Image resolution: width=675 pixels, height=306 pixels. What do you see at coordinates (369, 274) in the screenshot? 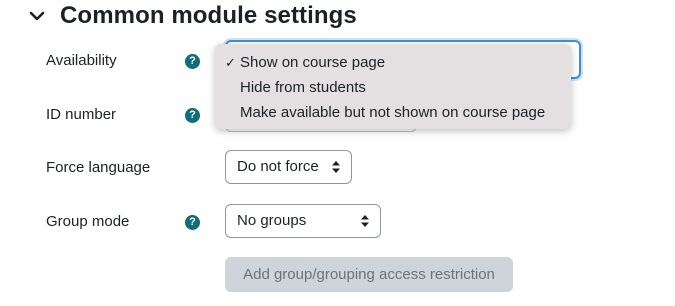
I see `add-restriction-button: Add group/grouping access restriction` at bounding box center [369, 274].